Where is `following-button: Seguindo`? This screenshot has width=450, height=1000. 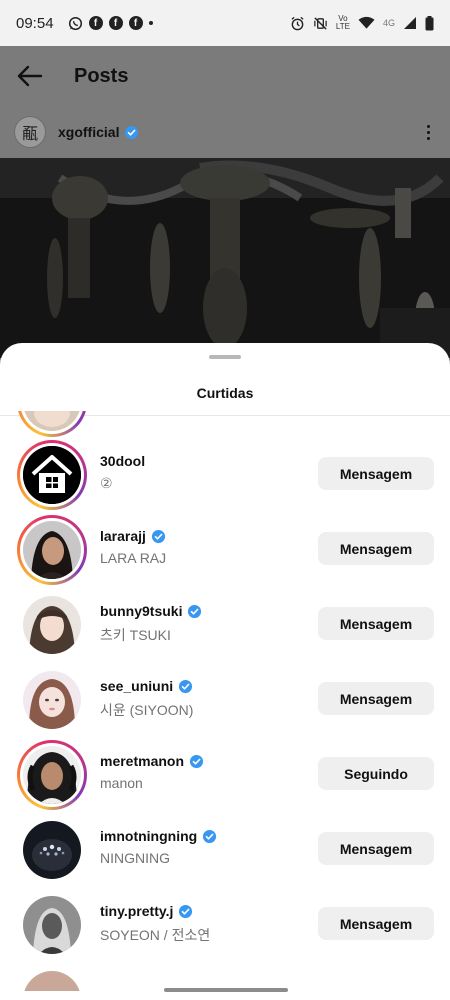 following-button: Seguindo is located at coordinates (376, 773).